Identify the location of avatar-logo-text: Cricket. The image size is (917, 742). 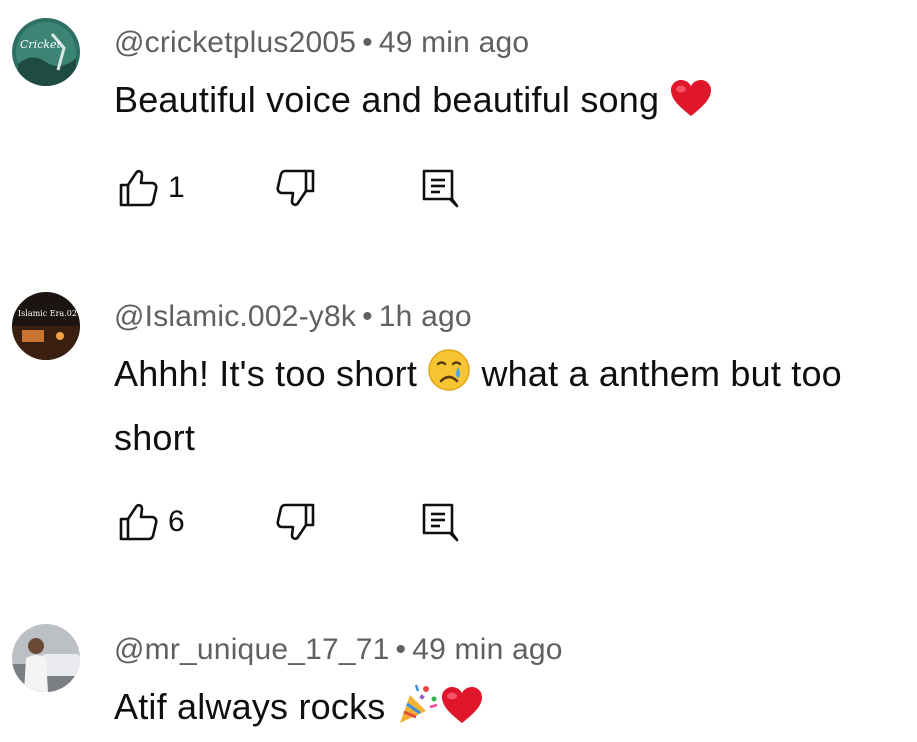
(41, 44).